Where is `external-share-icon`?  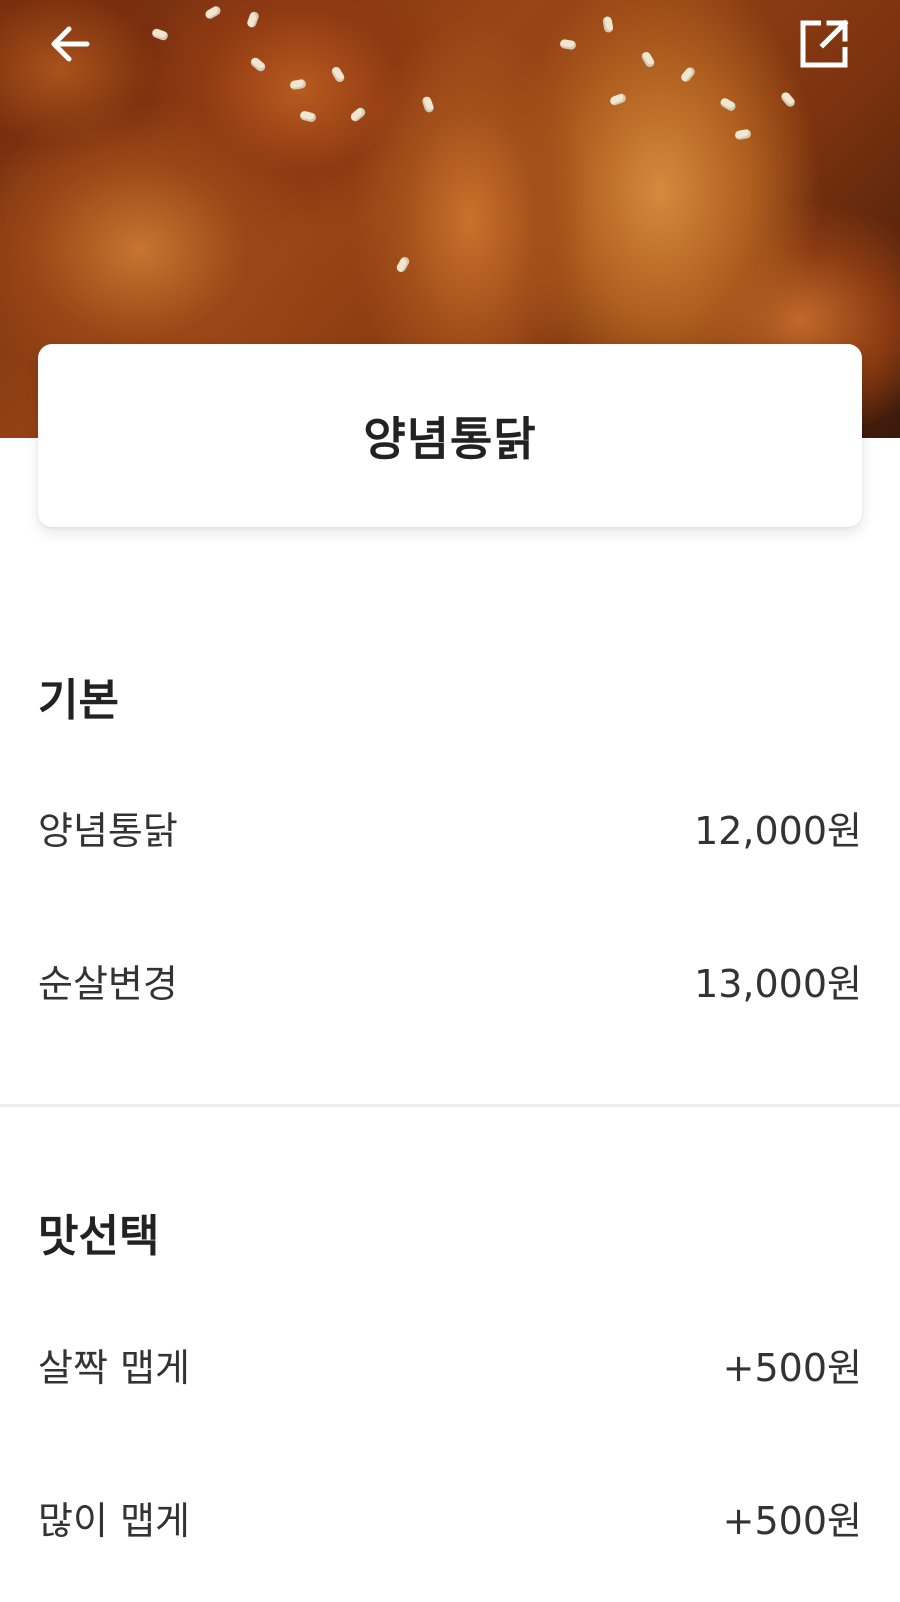
external-share-icon is located at coordinates (824, 43).